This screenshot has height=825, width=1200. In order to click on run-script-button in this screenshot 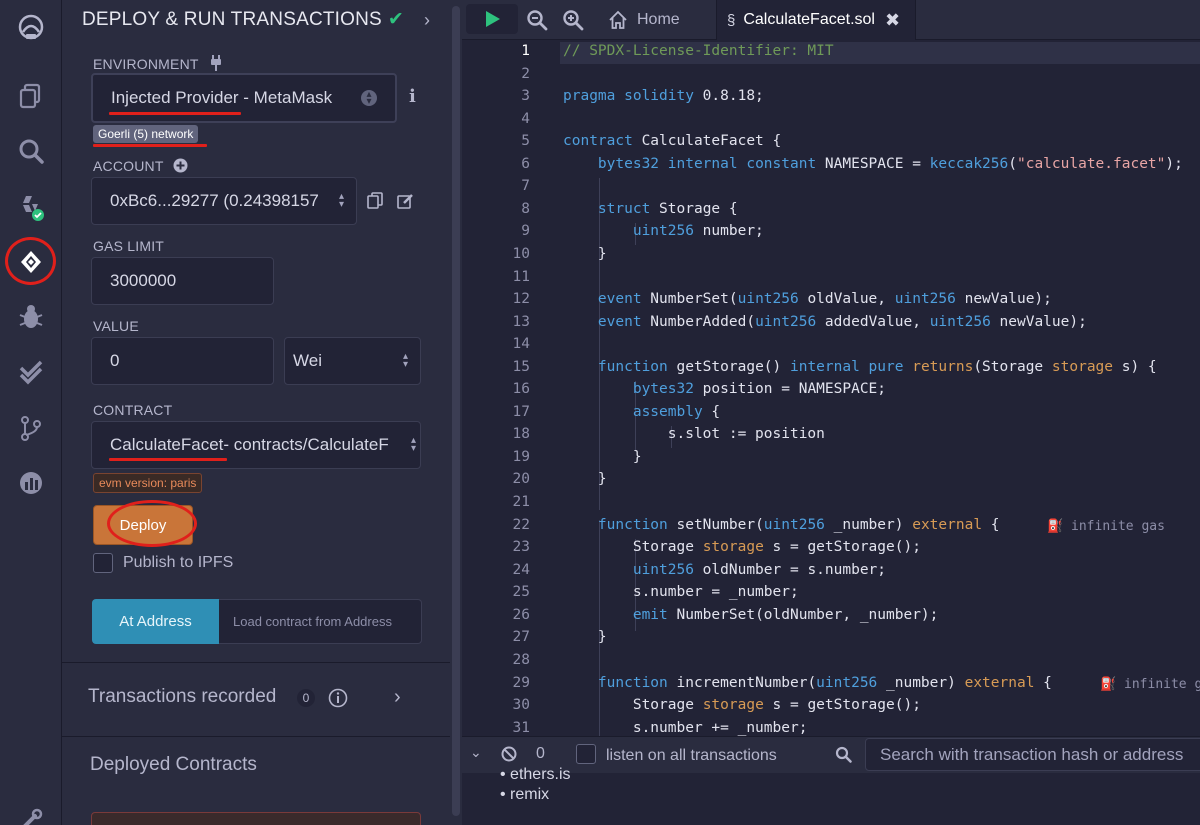, I will do `click(492, 19)`.